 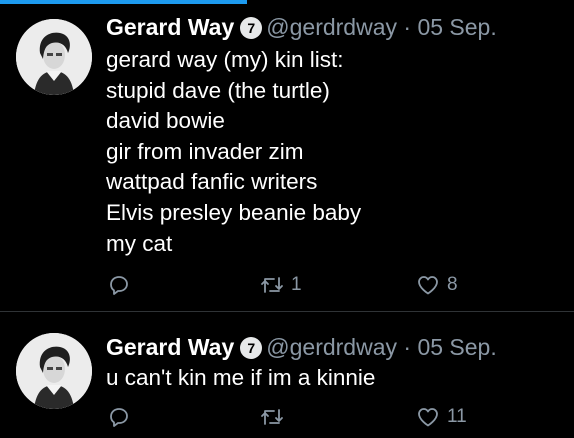 I want to click on tweet-text-line: u can't kin me if im a kinnie, so click(x=241, y=377).